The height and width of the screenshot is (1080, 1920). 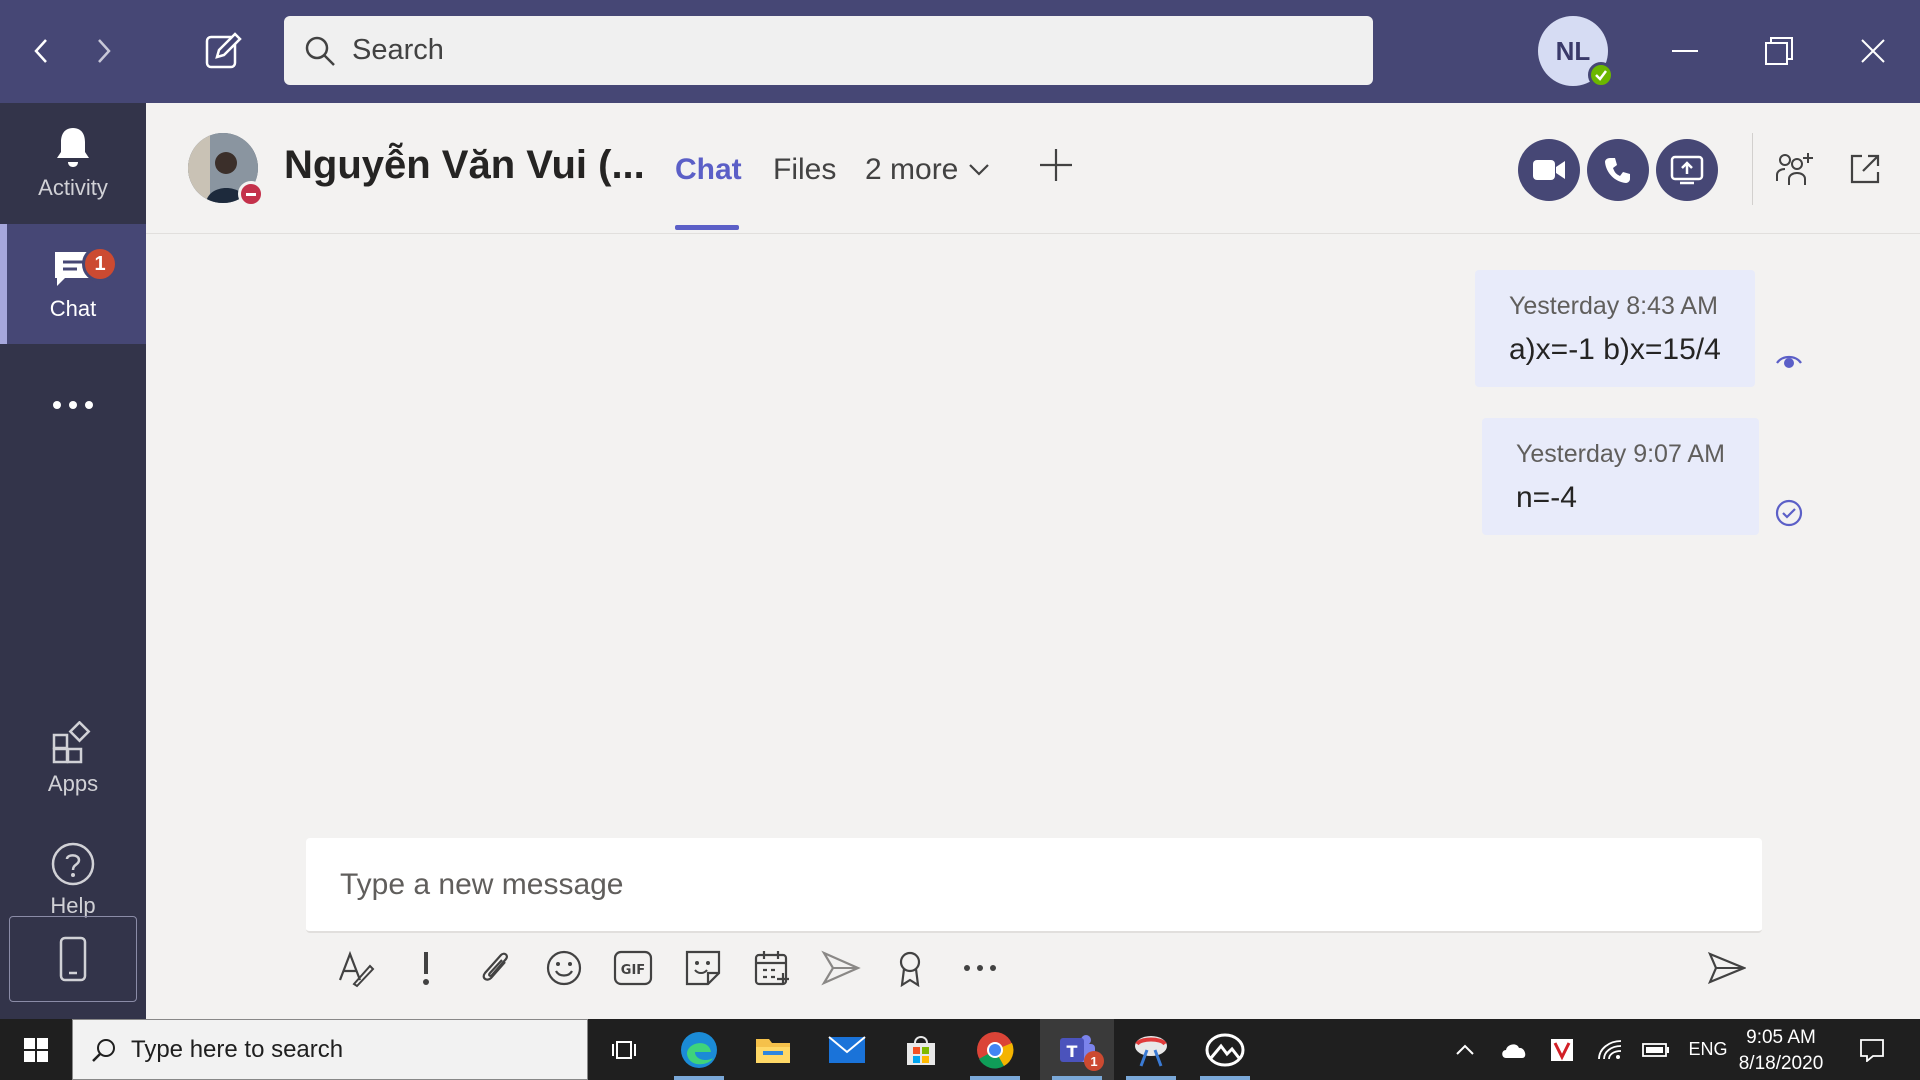 I want to click on notification-icon, so click(x=1872, y=1050).